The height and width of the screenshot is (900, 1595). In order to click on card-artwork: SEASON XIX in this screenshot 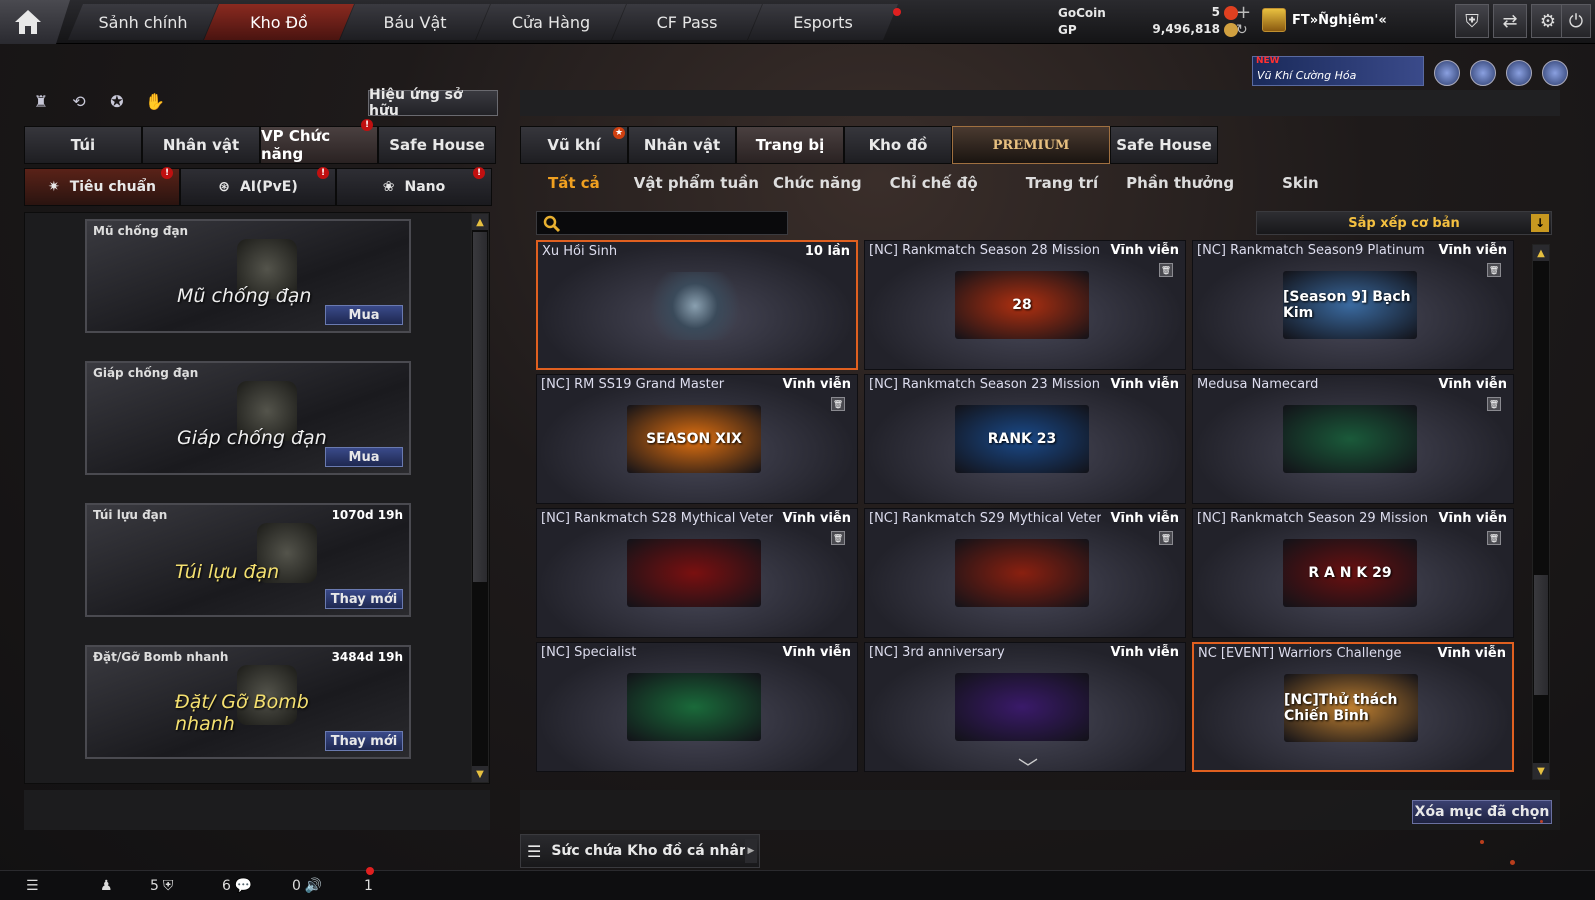, I will do `click(694, 439)`.